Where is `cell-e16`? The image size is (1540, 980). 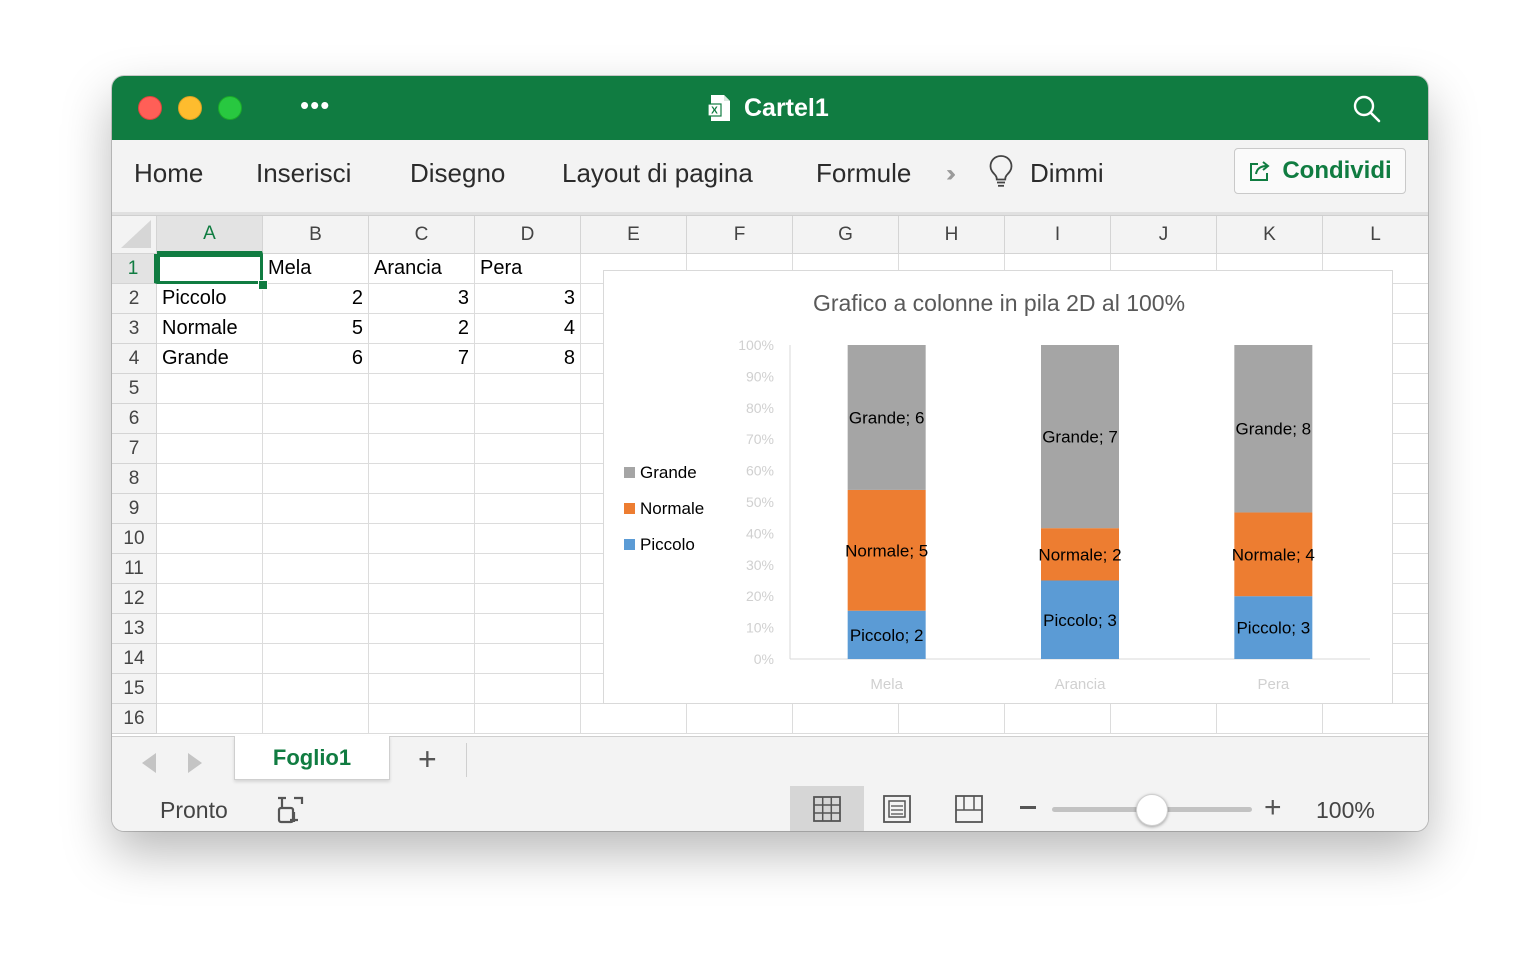
cell-e16 is located at coordinates (634, 719).